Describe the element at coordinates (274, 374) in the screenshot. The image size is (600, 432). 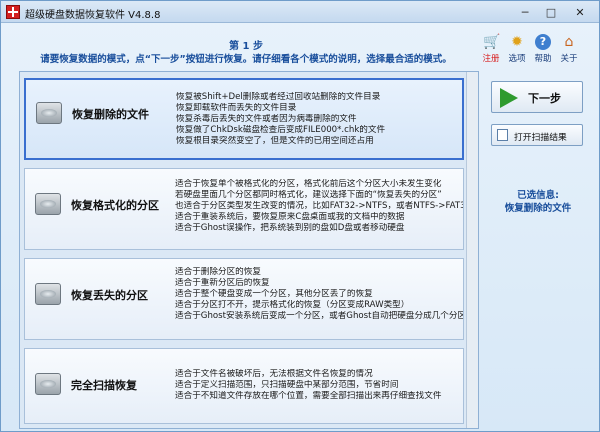
I see `mode-desc-line: 适合于文件名被破坏后，无法根据文件名恢复的情况` at that location.